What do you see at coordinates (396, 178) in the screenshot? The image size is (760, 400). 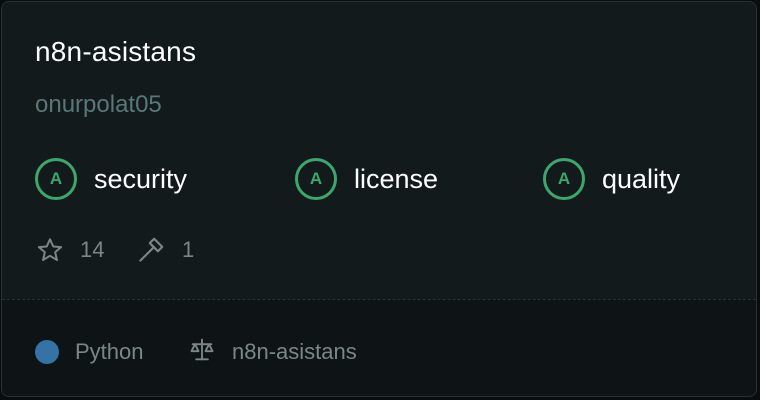 I see `score-label: license` at bounding box center [396, 178].